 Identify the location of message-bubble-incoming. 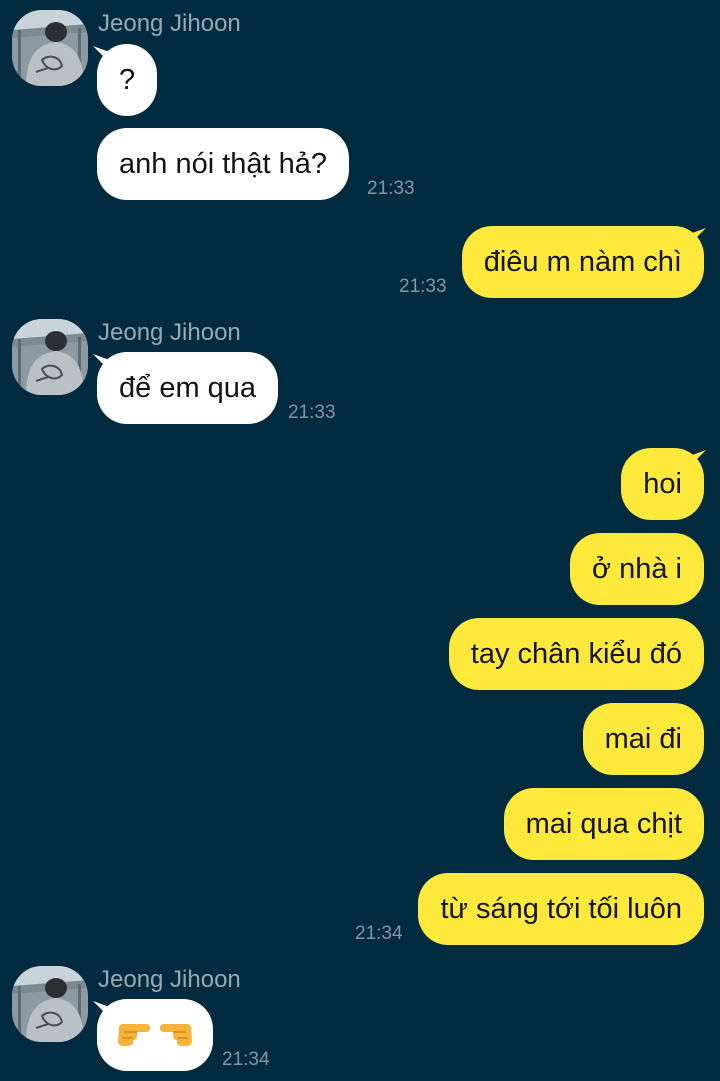
(155, 1035).